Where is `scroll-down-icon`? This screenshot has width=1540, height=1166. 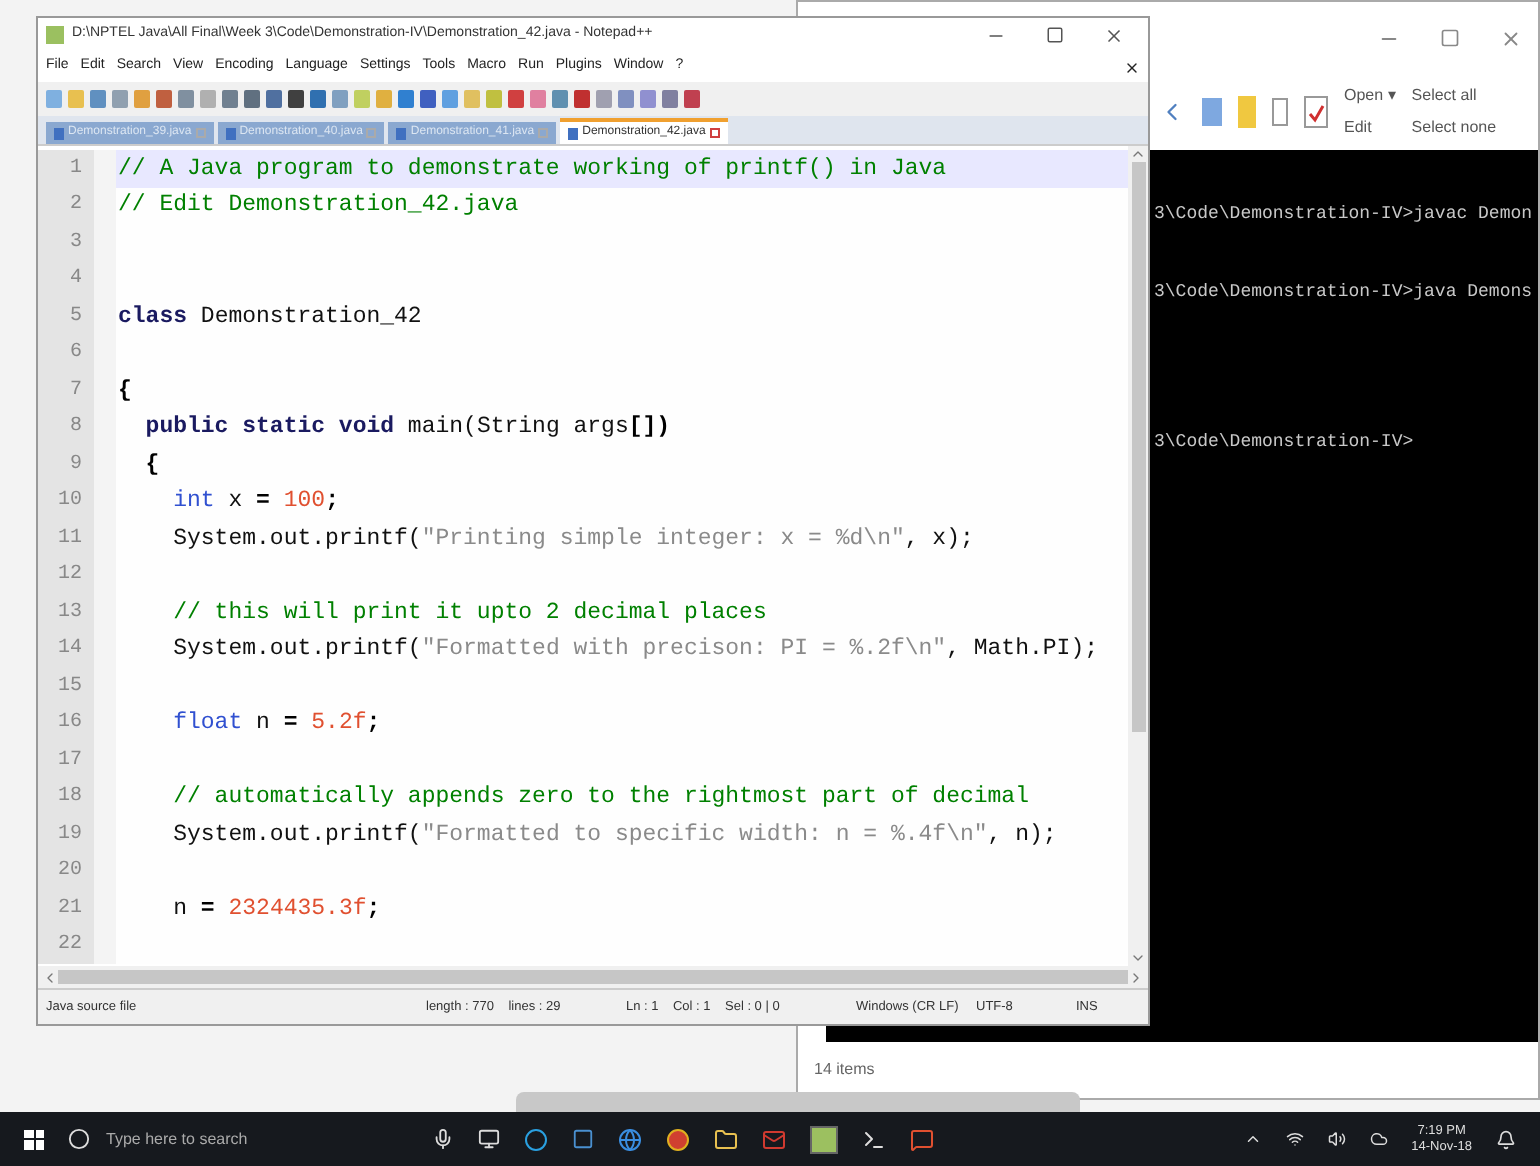
scroll-down-icon is located at coordinates (1138, 958).